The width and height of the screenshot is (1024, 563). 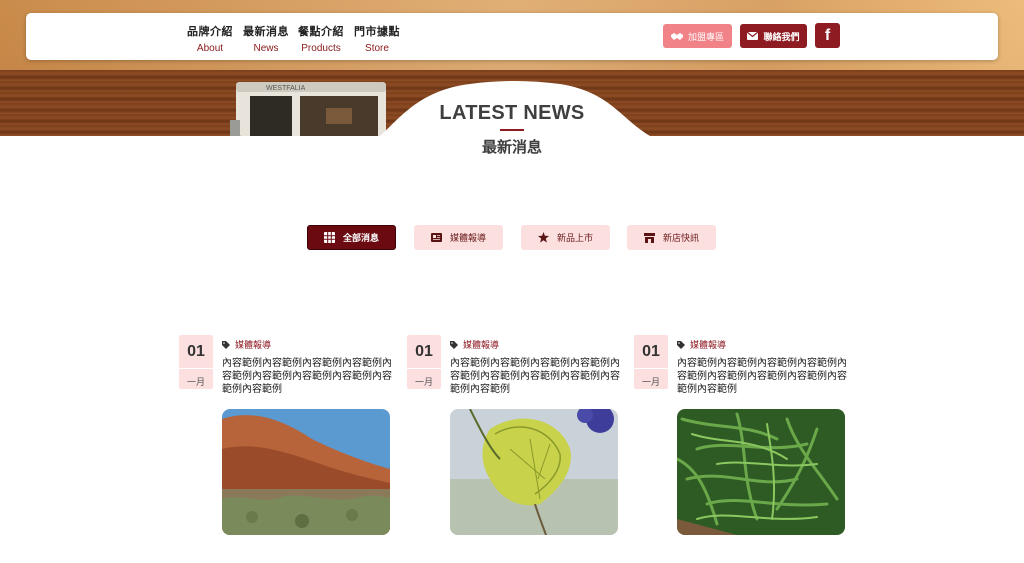 I want to click on tab-all-news: 全部消息, so click(x=351, y=237).